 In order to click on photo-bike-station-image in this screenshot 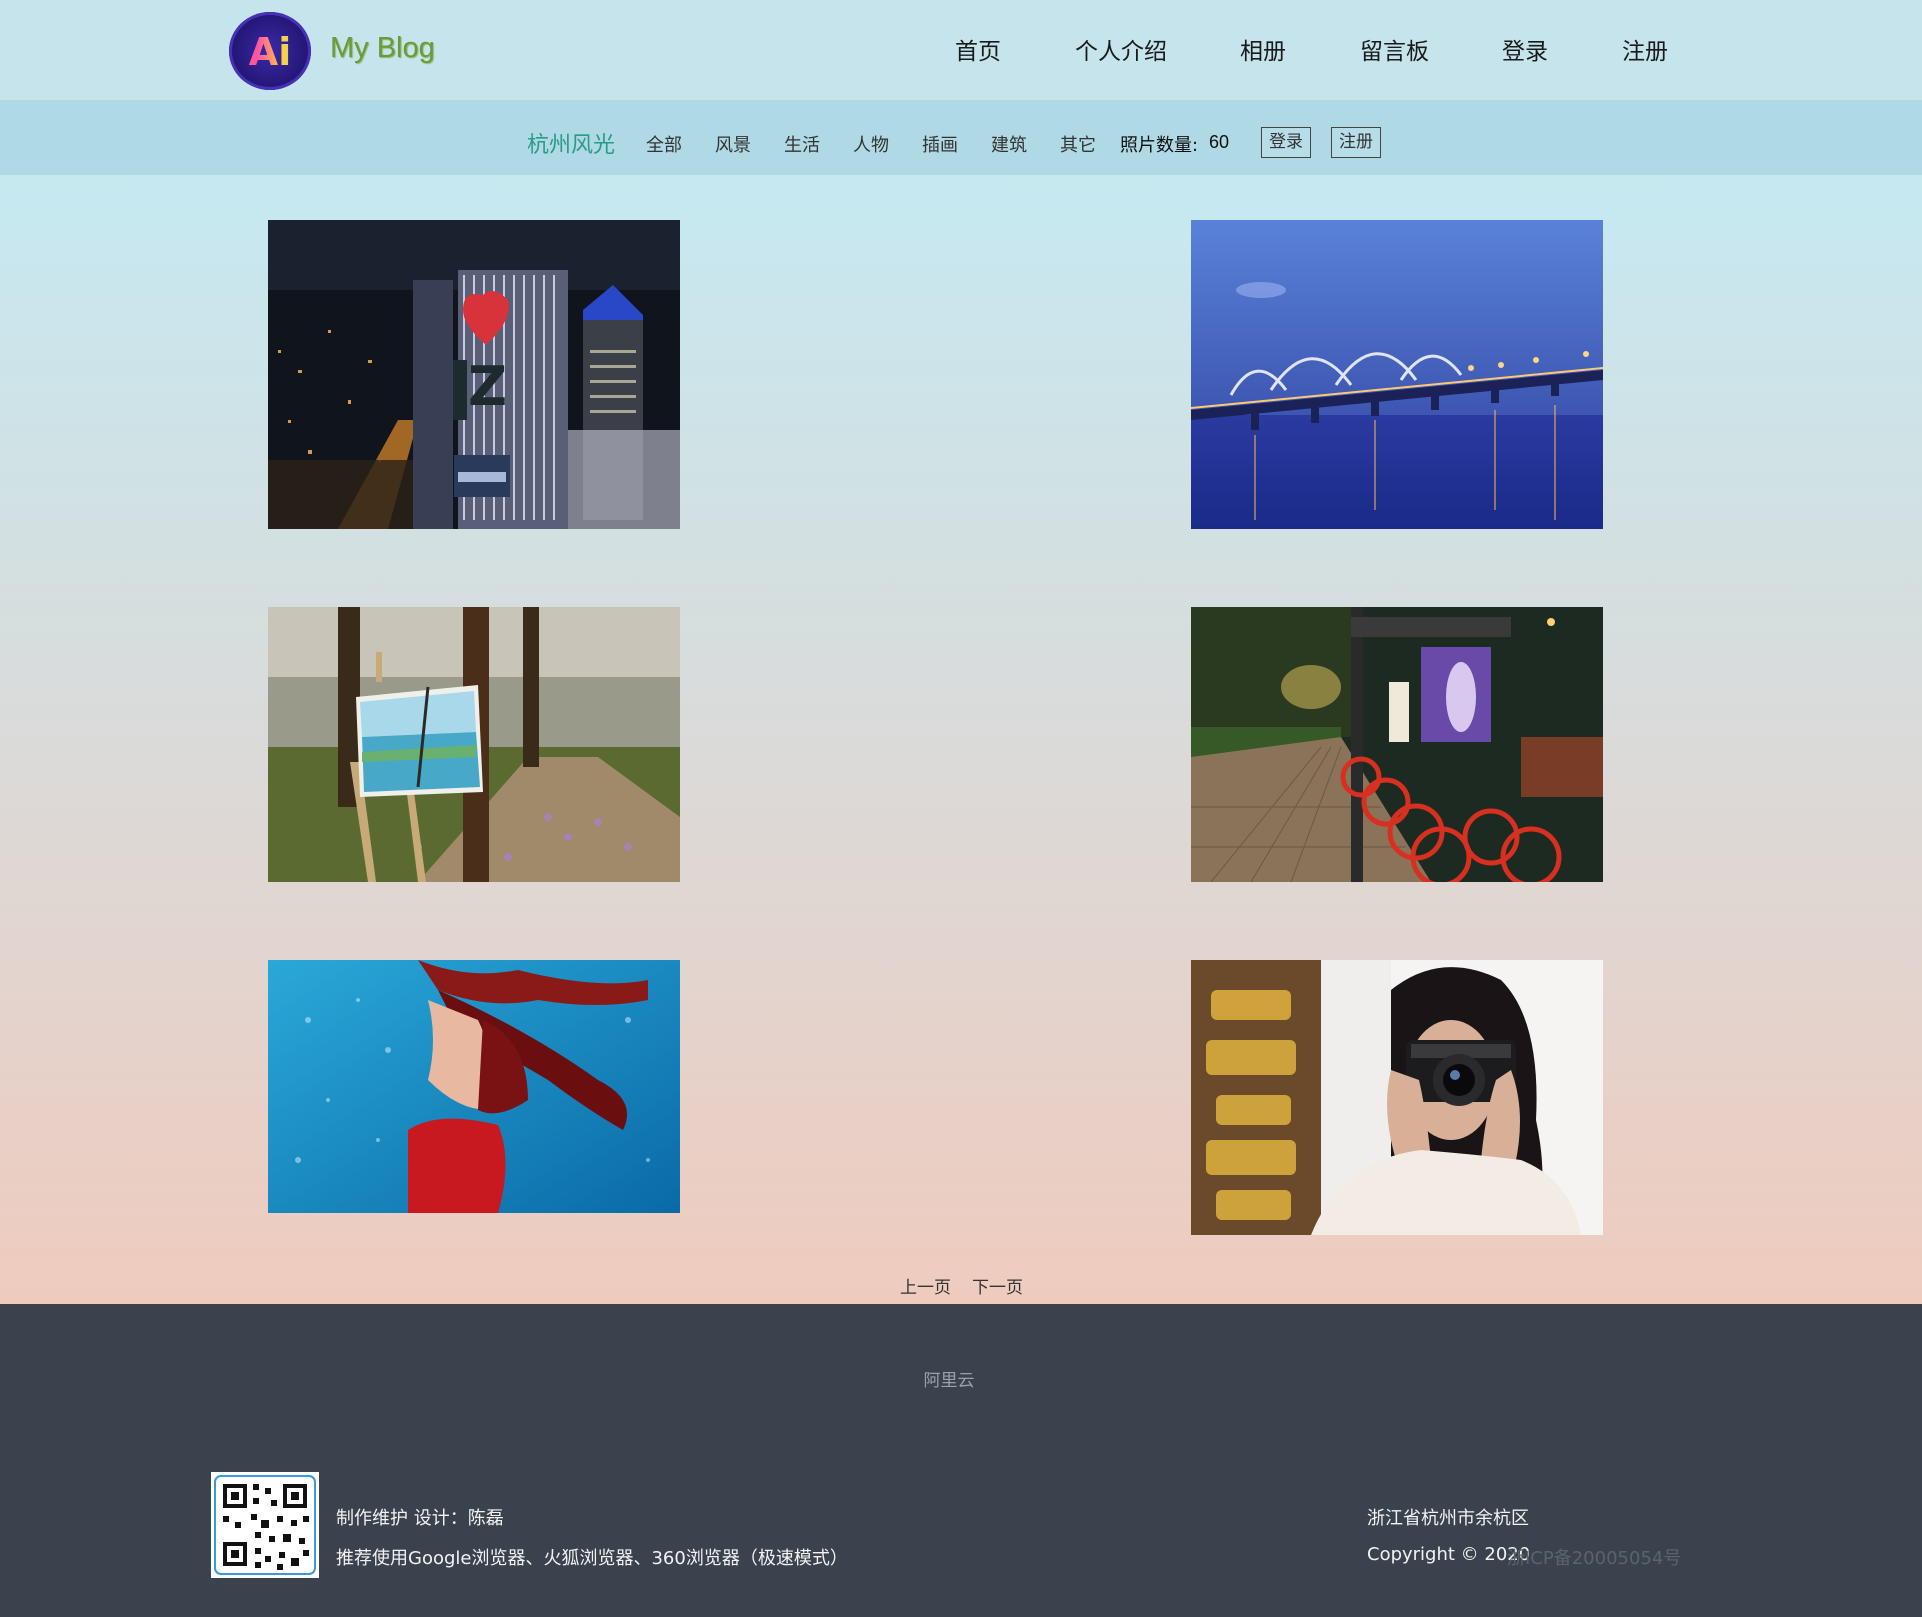, I will do `click(1397, 744)`.